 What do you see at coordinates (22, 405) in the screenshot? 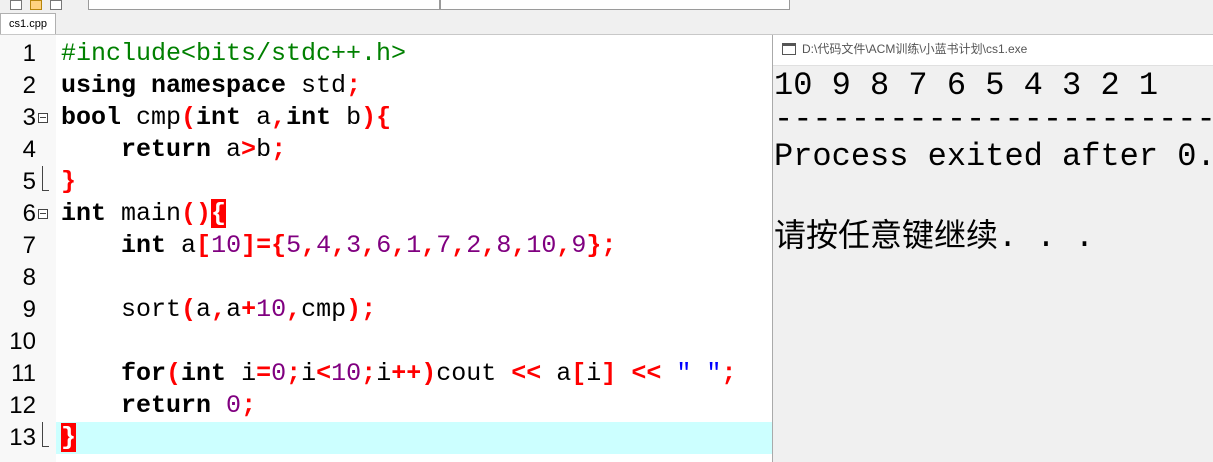
I see `line-number: 12` at bounding box center [22, 405].